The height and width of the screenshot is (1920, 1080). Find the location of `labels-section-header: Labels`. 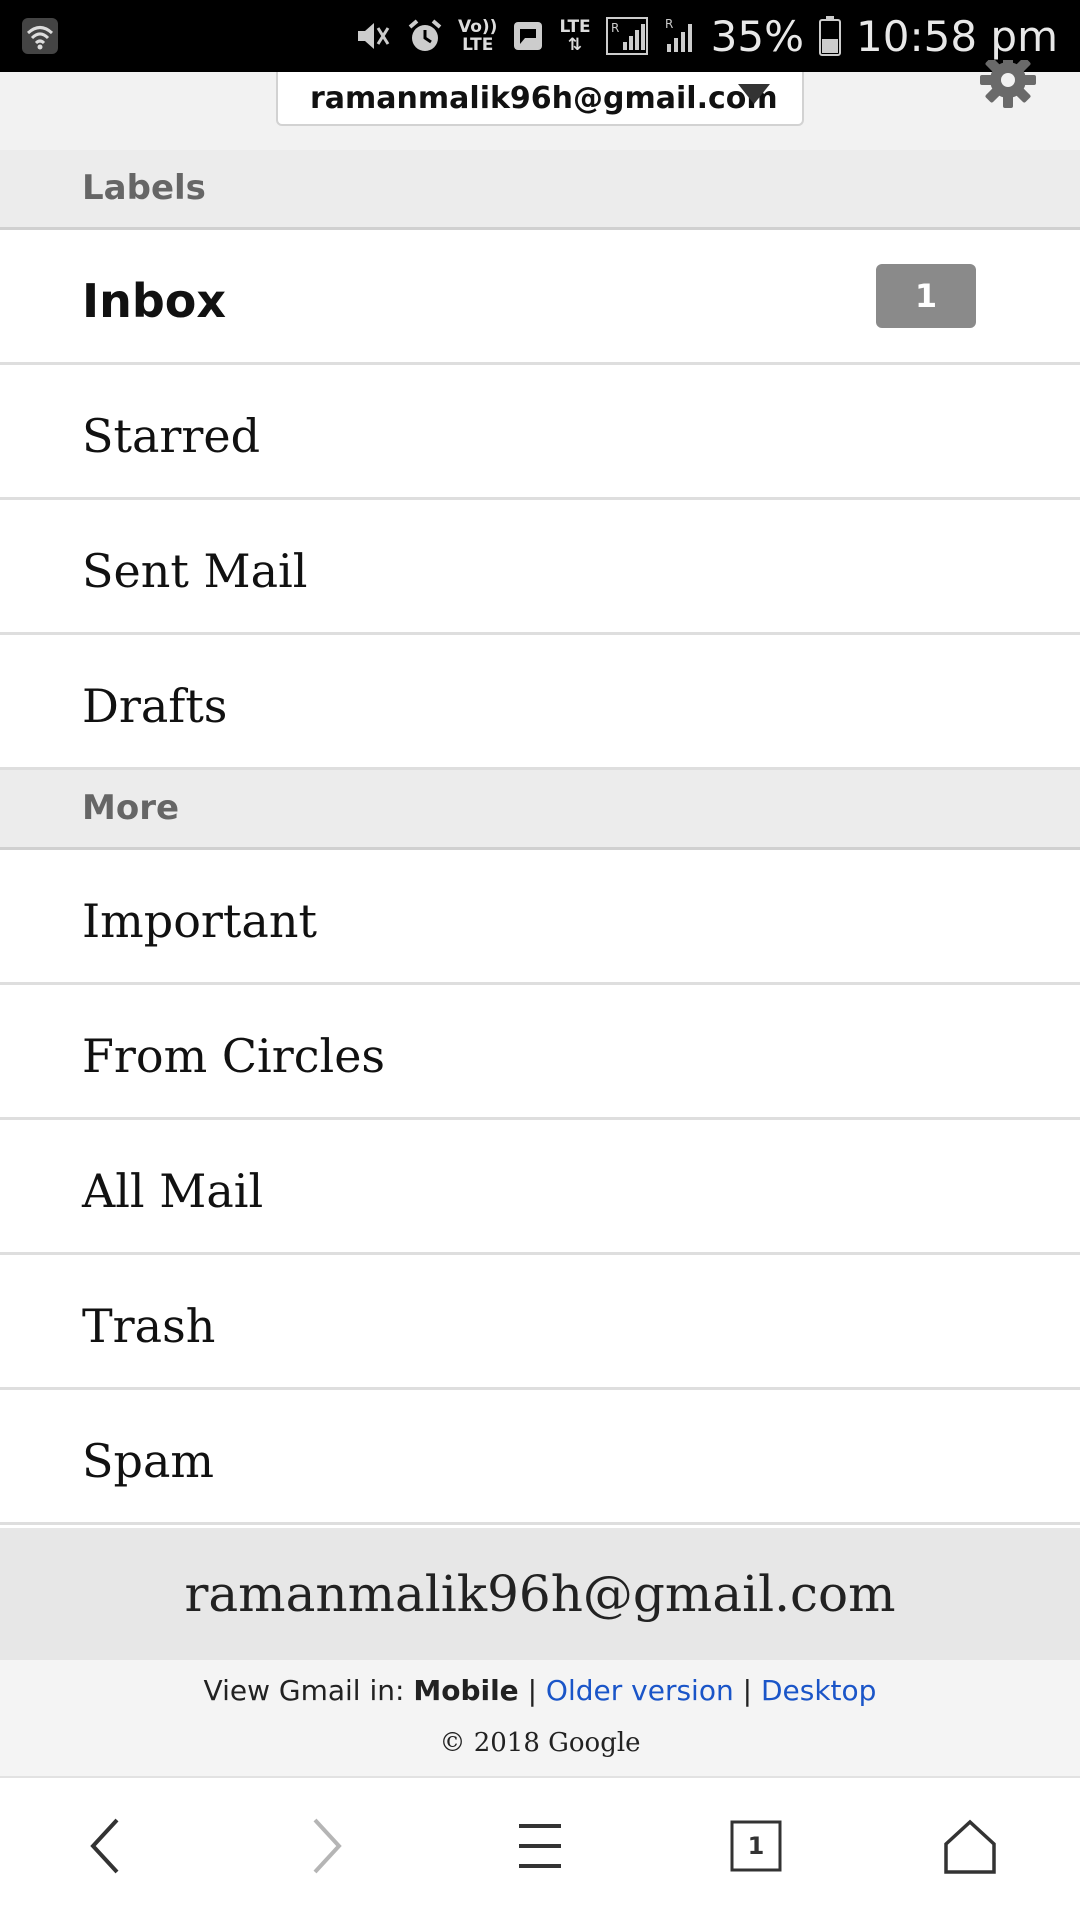

labels-section-header: Labels is located at coordinates (540, 190).